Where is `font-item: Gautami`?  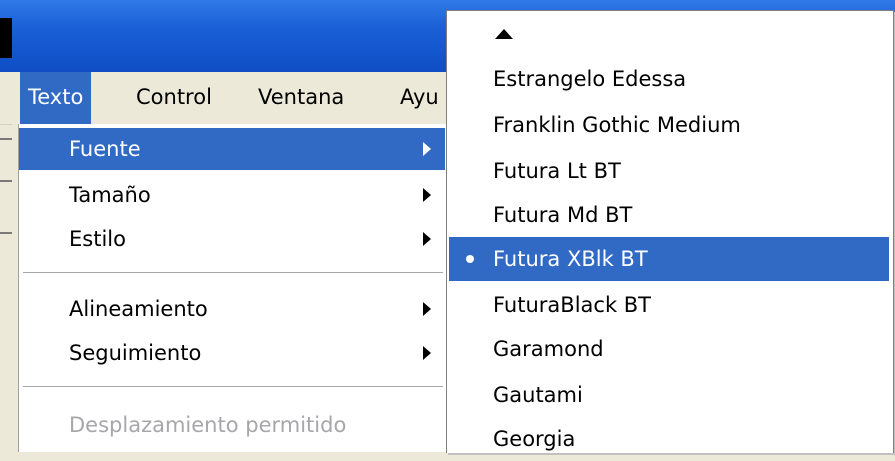
font-item: Gautami is located at coordinates (669, 395).